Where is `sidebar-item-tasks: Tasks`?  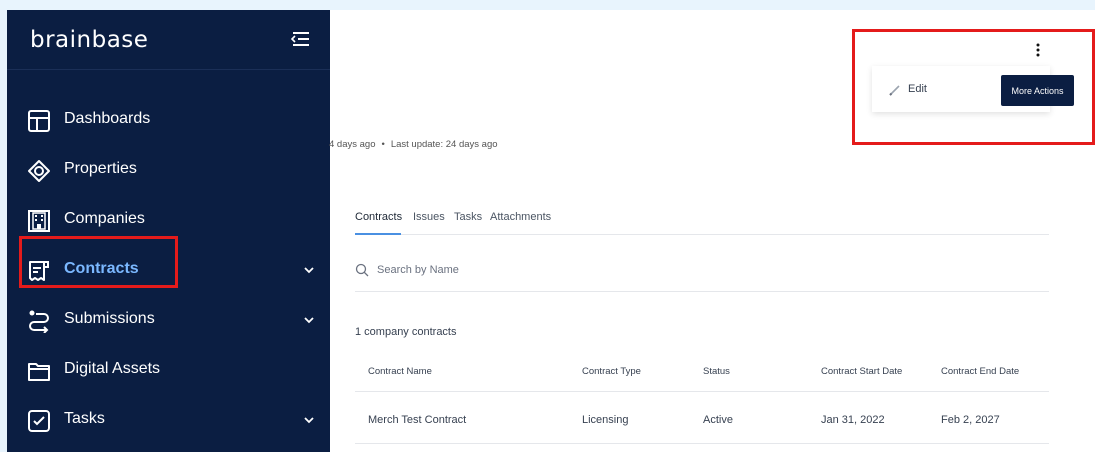 sidebar-item-tasks: Tasks is located at coordinates (168, 420).